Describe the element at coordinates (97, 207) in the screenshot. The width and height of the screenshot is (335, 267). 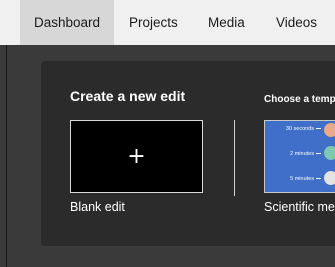
I see `blank-edit-label: Blank edit` at that location.